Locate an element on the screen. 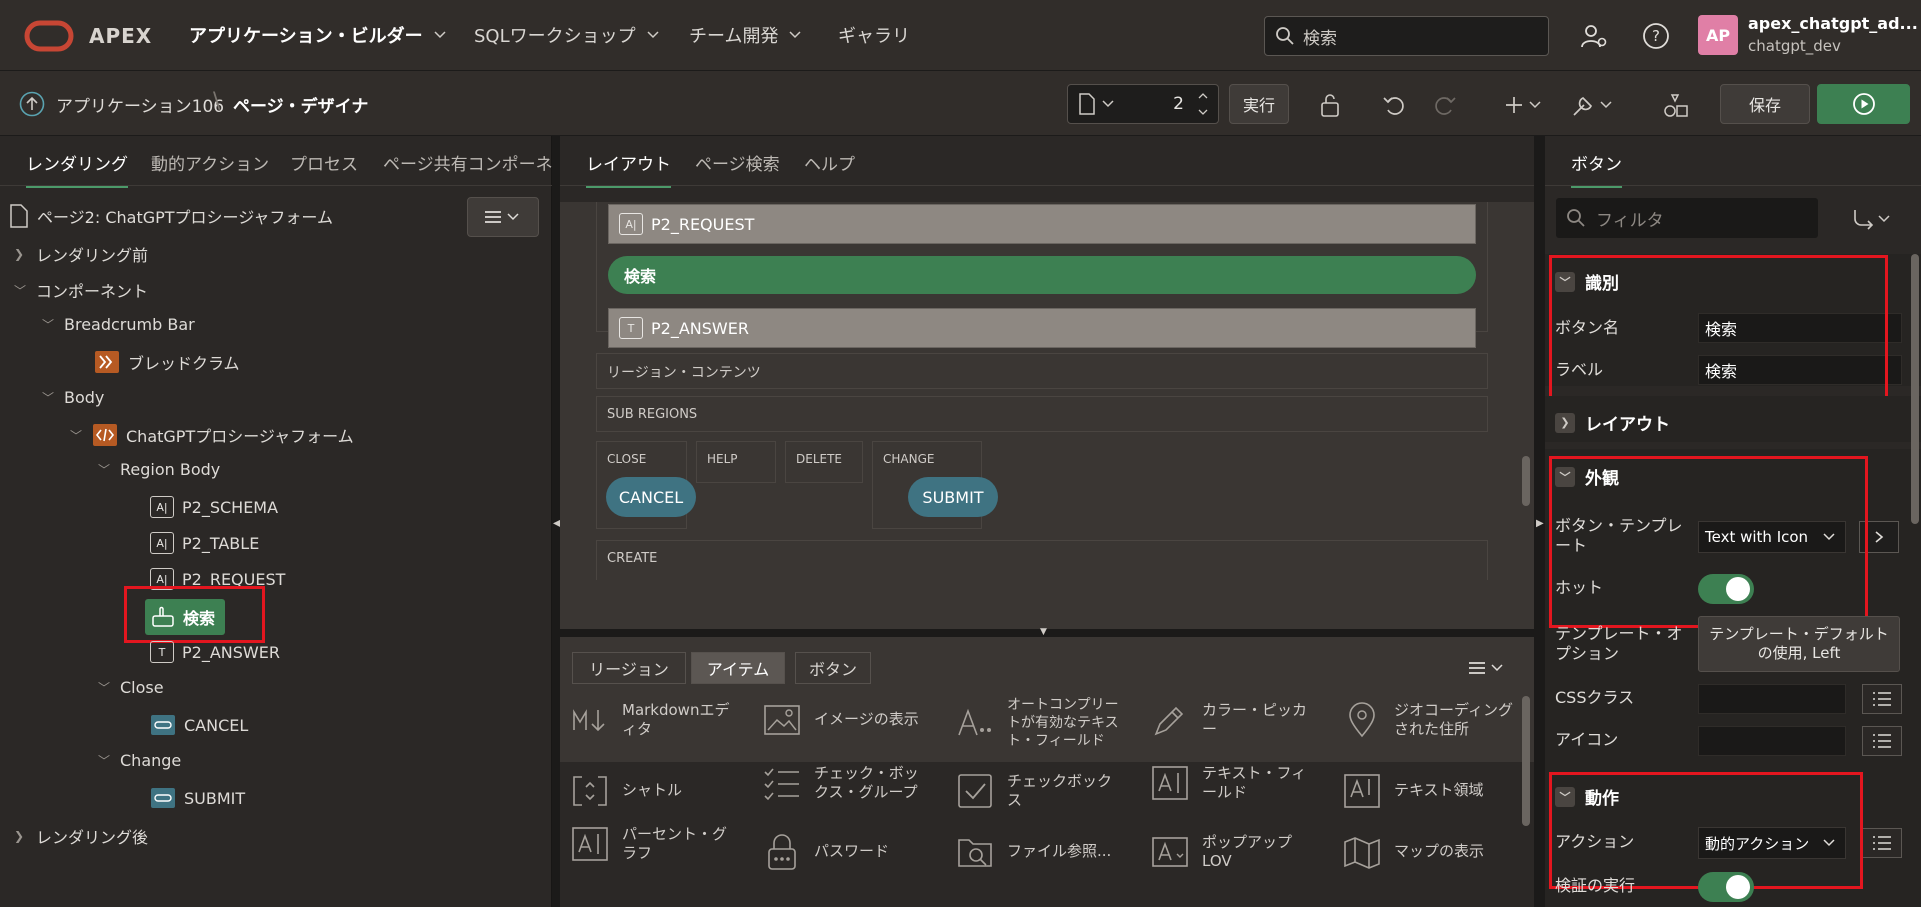 The height and width of the screenshot is (907, 1921). gallery-menu-icon is located at coordinates (1487, 668).